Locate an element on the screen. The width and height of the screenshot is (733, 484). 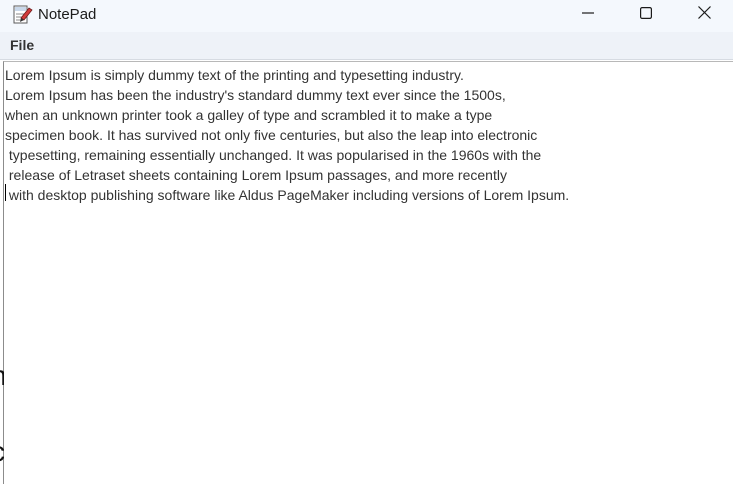
maximize-icon is located at coordinates (646, 15).